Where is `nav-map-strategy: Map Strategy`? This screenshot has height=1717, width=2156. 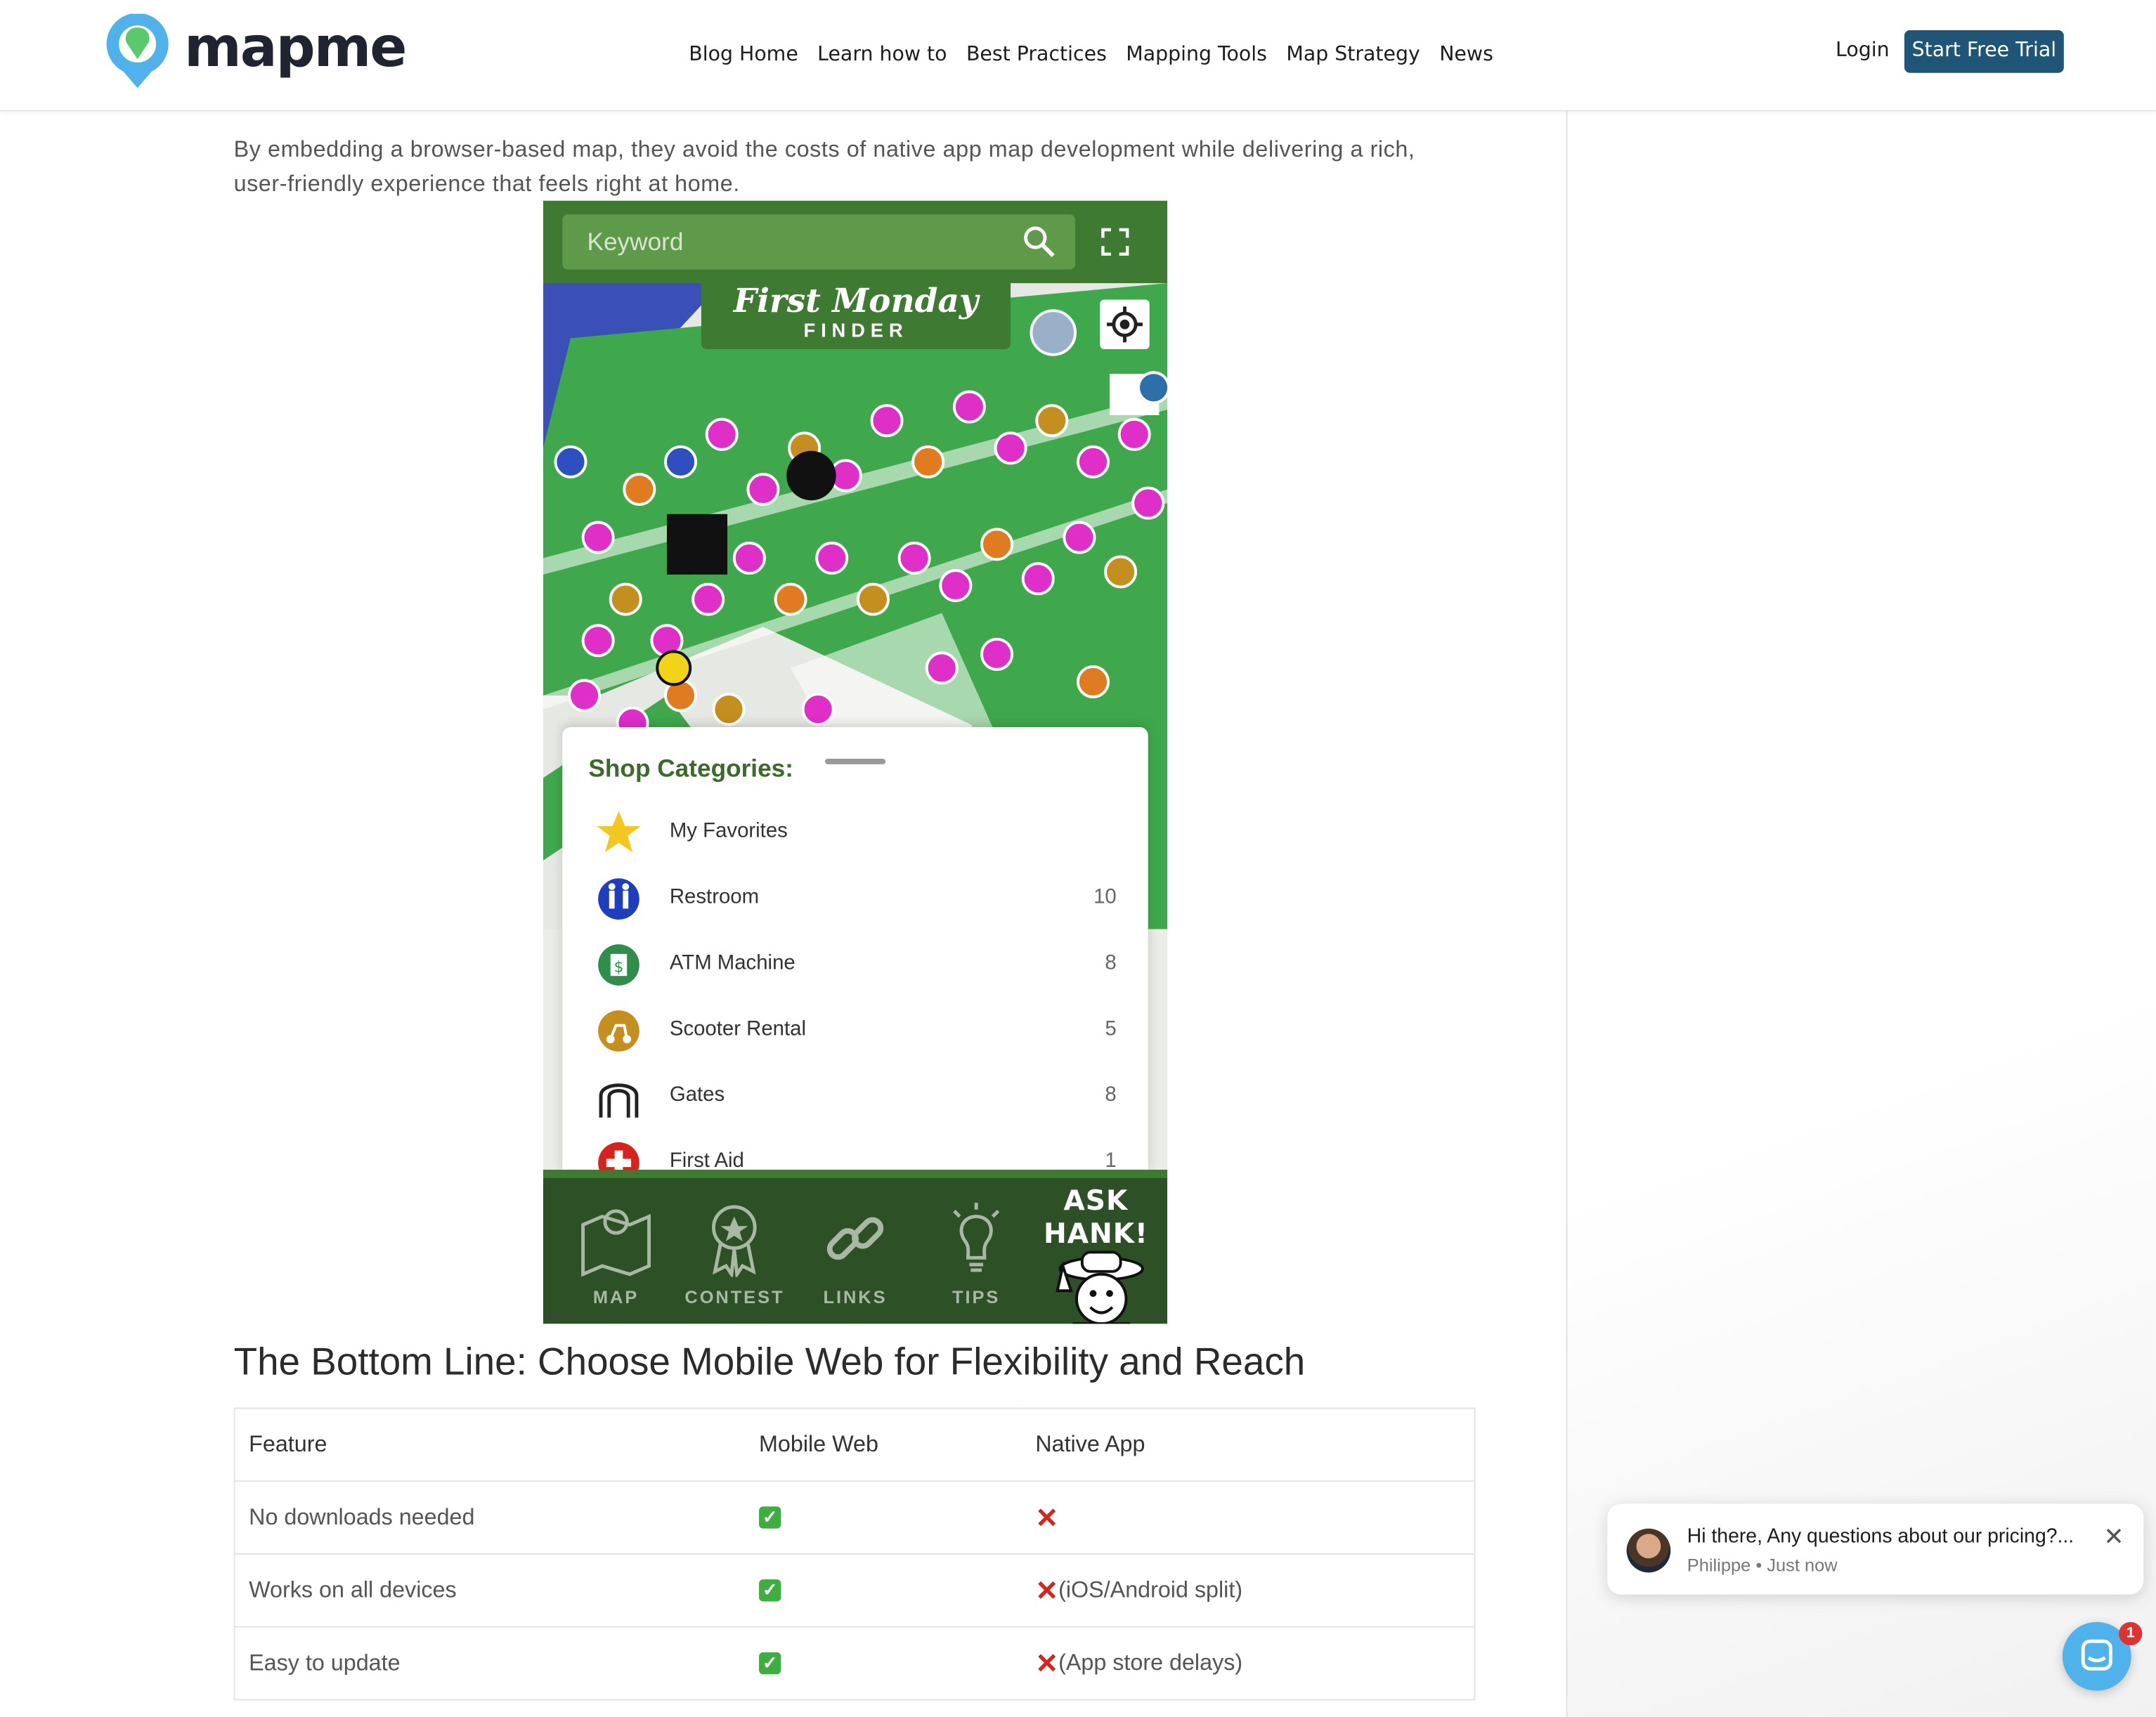 nav-map-strategy: Map Strategy is located at coordinates (1353, 55).